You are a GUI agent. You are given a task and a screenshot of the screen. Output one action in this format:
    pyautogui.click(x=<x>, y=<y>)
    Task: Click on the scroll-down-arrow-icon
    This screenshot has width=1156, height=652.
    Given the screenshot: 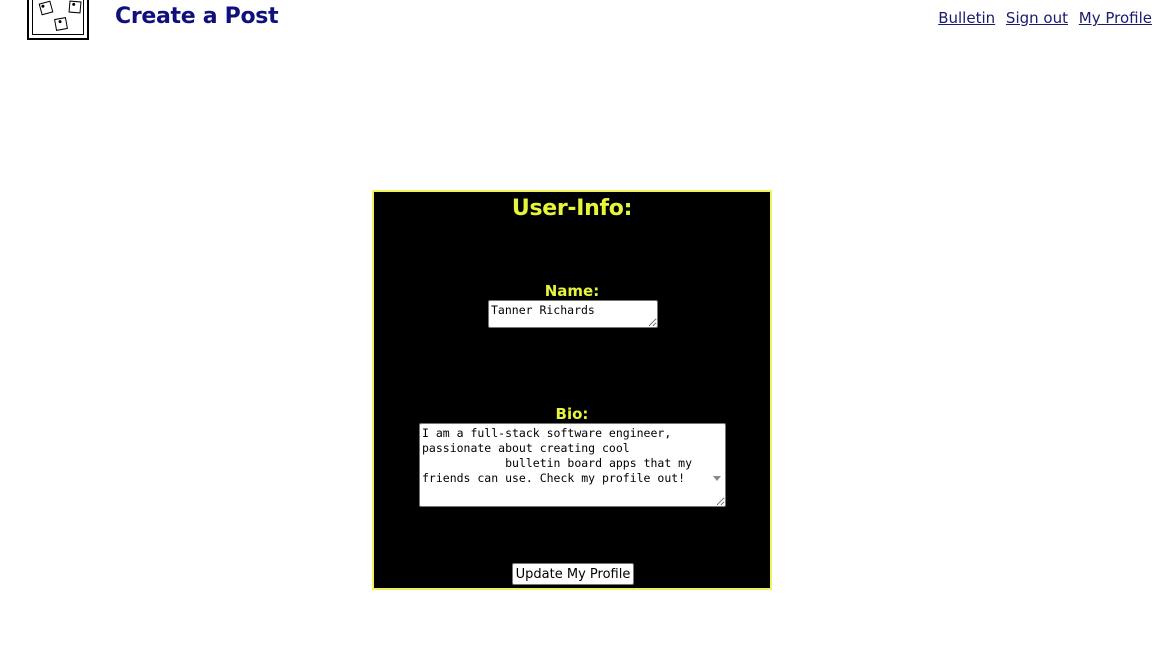 What is the action you would take?
    pyautogui.click(x=717, y=478)
    